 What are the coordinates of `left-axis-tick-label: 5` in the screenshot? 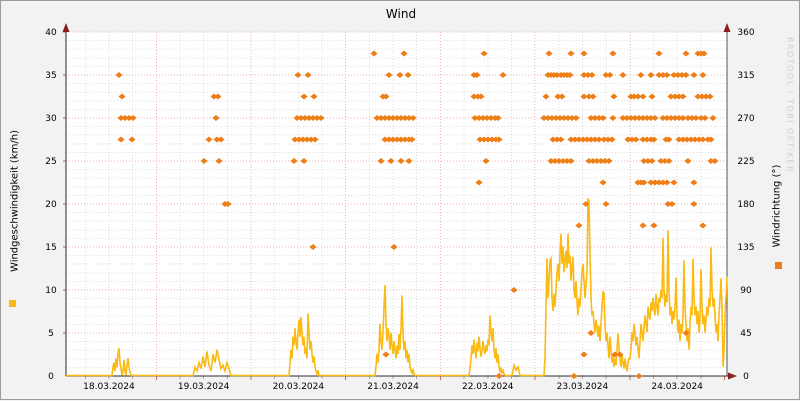 It's located at (51, 334).